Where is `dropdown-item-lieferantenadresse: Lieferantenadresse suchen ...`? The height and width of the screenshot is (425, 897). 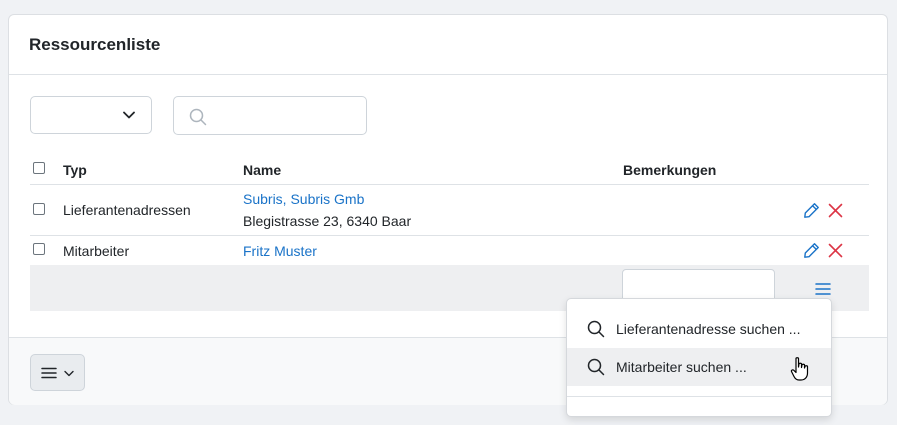 dropdown-item-lieferantenadresse: Lieferantenadresse suchen ... is located at coordinates (699, 329).